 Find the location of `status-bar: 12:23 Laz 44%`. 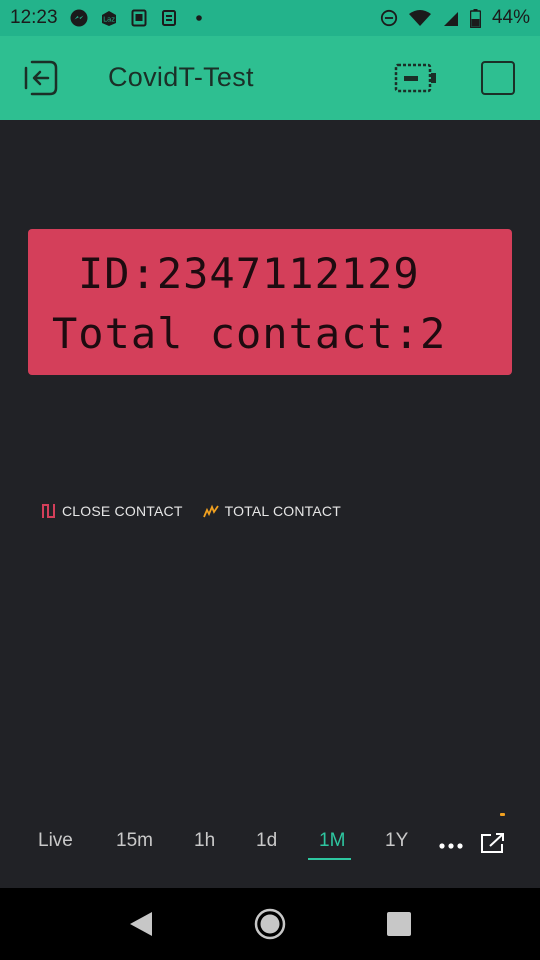

status-bar: 12:23 Laz 44% is located at coordinates (270, 18).